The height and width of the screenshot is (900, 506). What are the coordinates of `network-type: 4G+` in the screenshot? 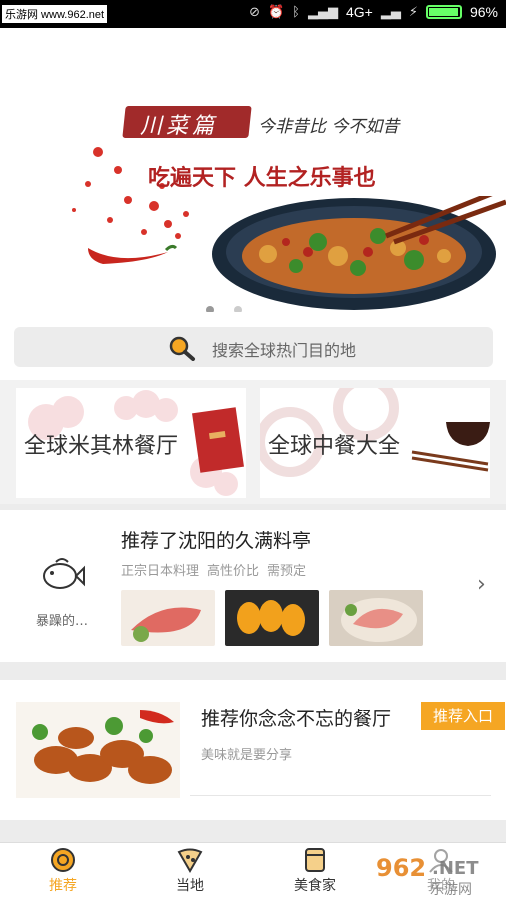 It's located at (359, 12).